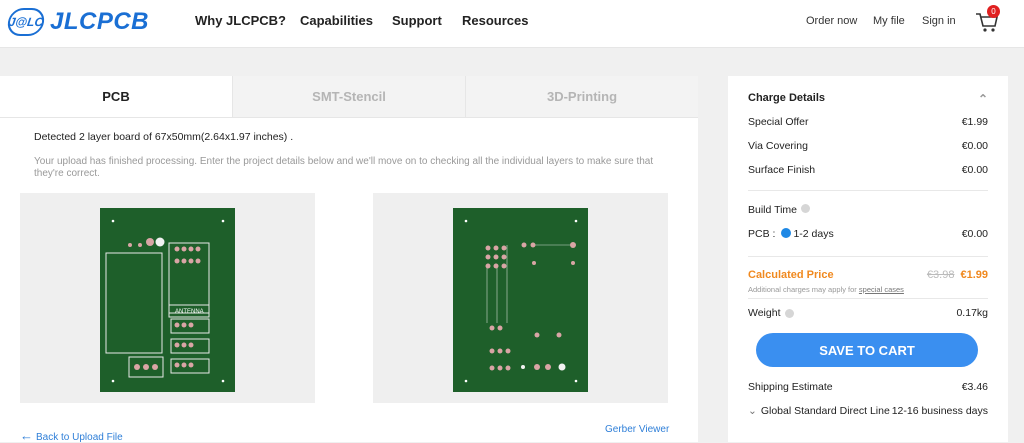 This screenshot has width=1024, height=443. What do you see at coordinates (637, 429) in the screenshot?
I see `gerber-viewer-link: Gerber Viewer` at bounding box center [637, 429].